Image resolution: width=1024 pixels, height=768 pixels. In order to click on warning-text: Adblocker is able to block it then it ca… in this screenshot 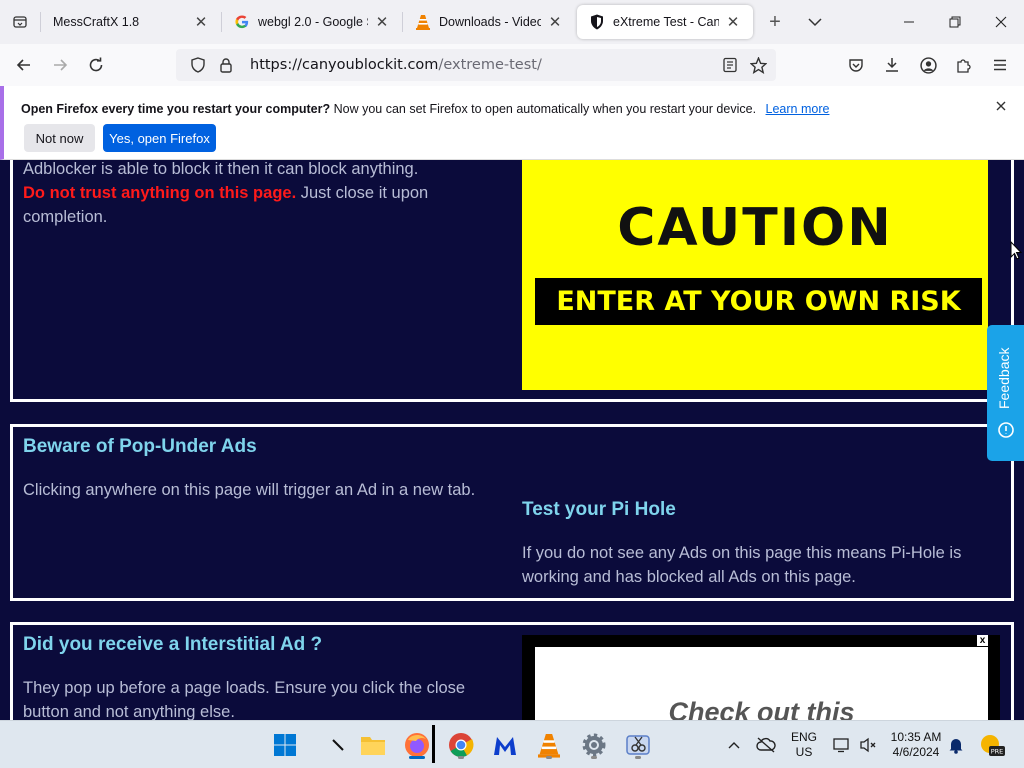, I will do `click(263, 194)`.